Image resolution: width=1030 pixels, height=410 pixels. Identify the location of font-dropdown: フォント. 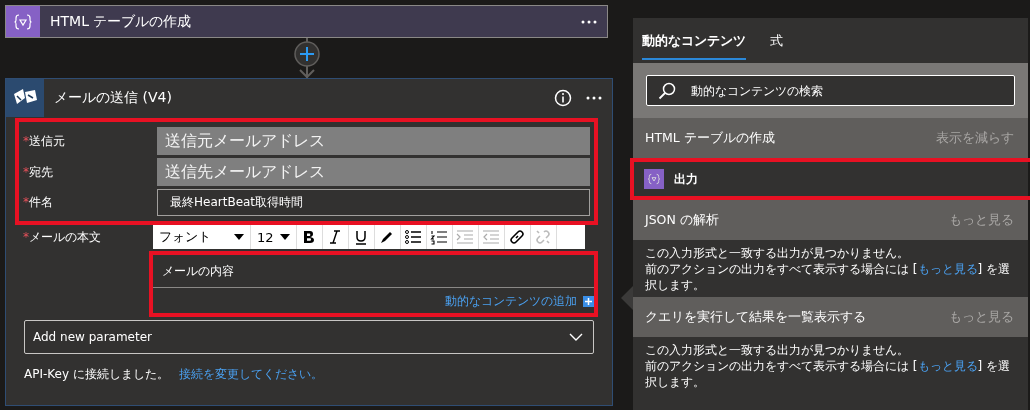
(202, 237).